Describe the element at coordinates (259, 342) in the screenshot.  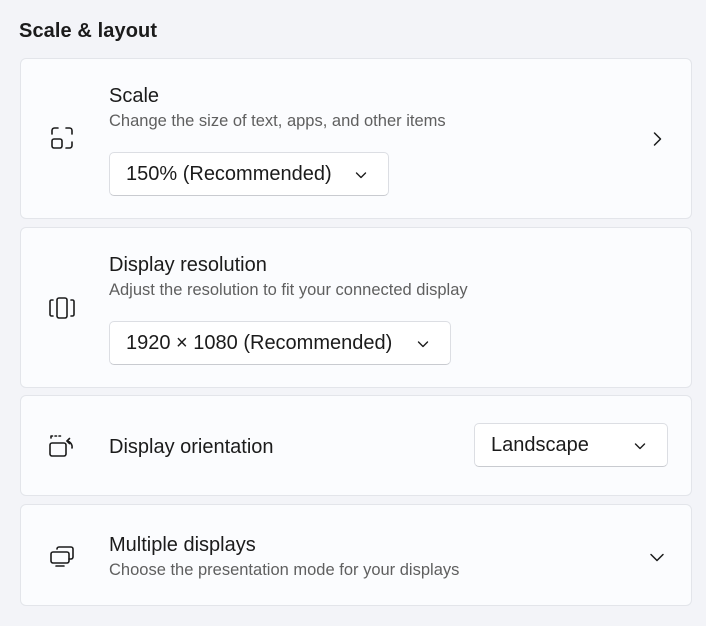
I see `display-resolution-dropdown-value: 1920 × 1080 (Recommended)` at that location.